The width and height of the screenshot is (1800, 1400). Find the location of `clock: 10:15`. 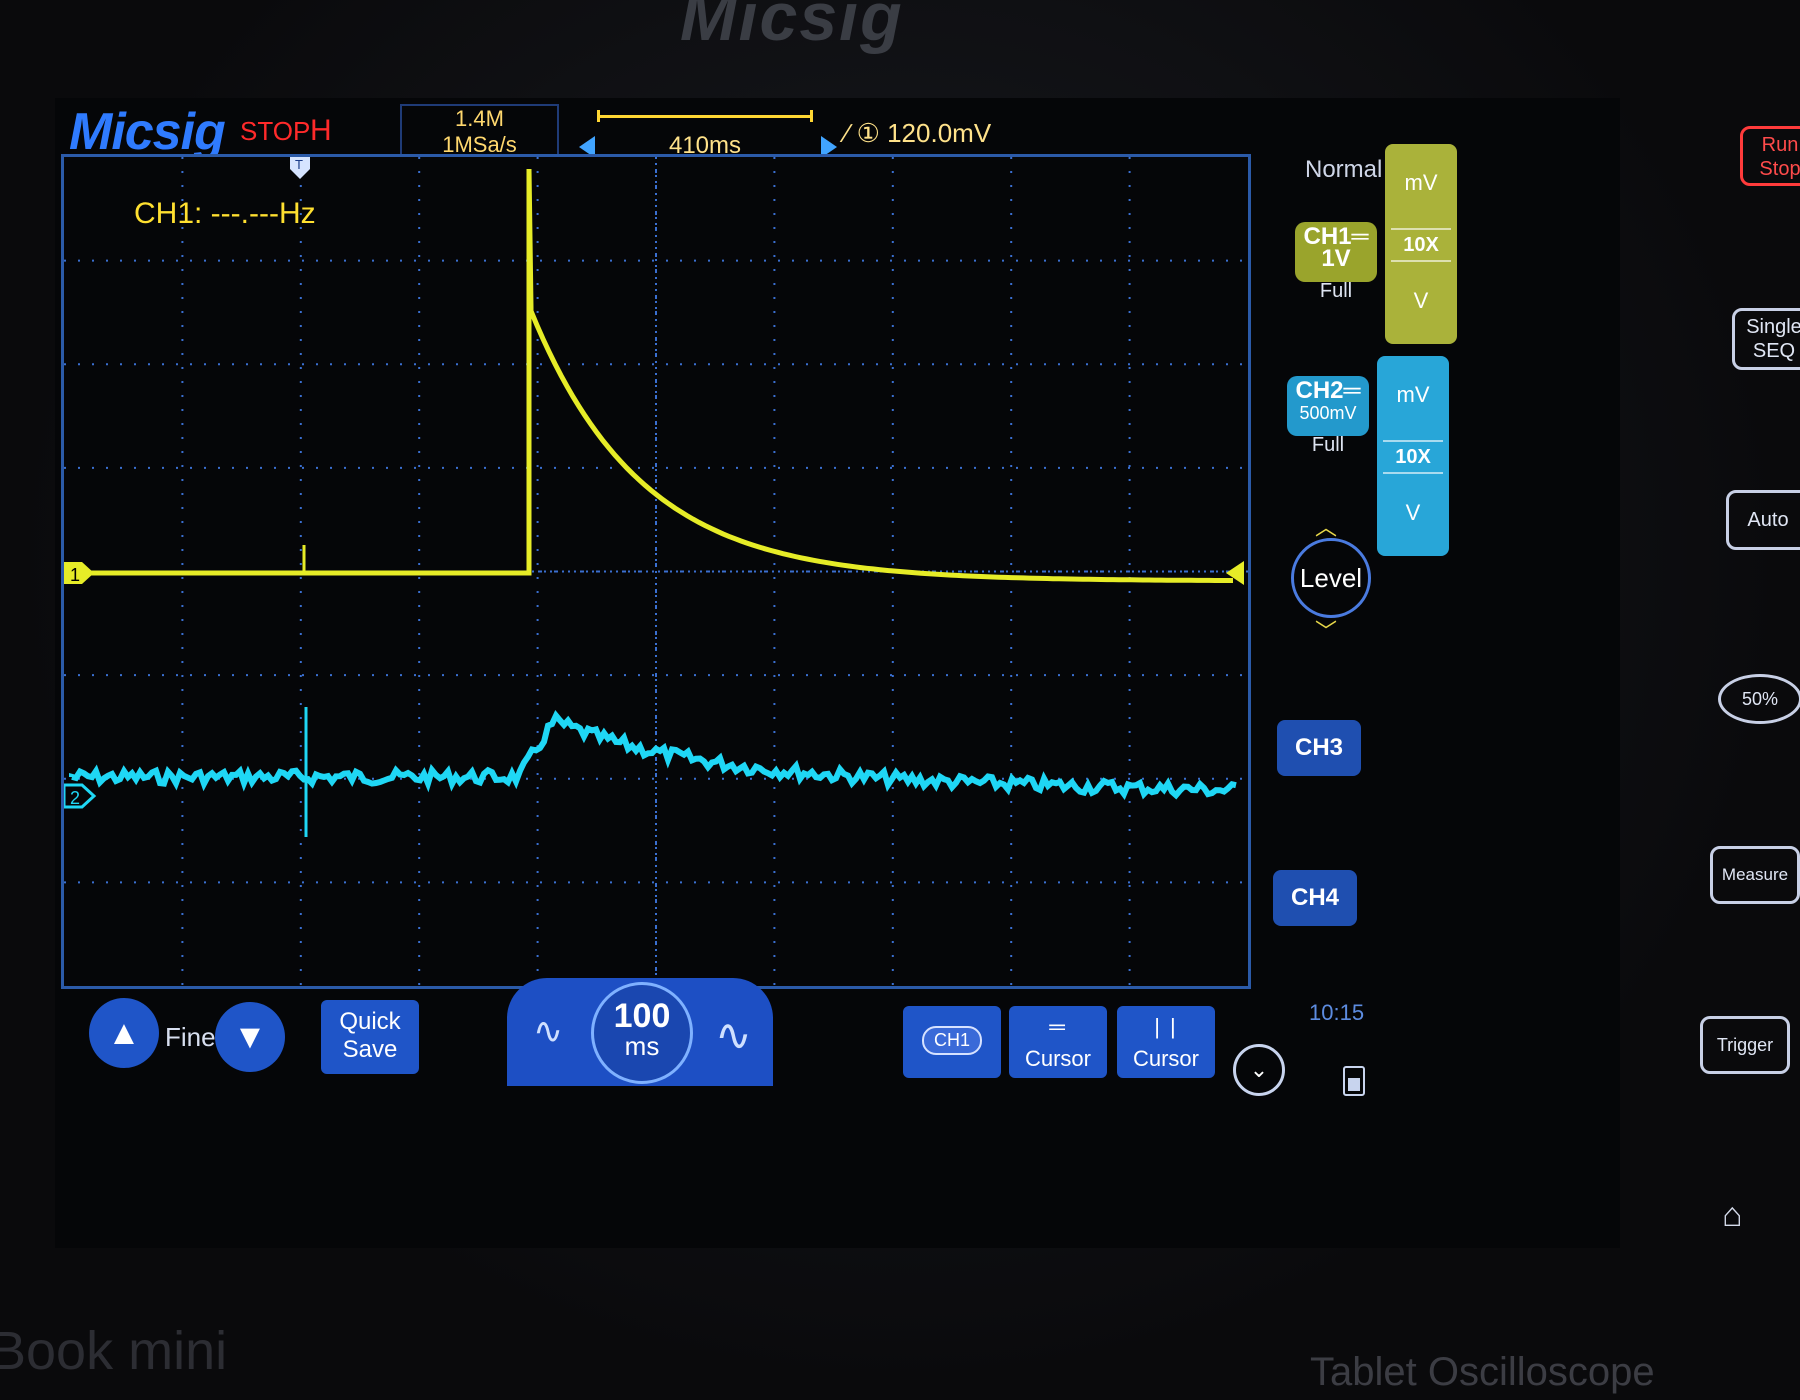

clock: 10:15 is located at coordinates (1337, 1012).